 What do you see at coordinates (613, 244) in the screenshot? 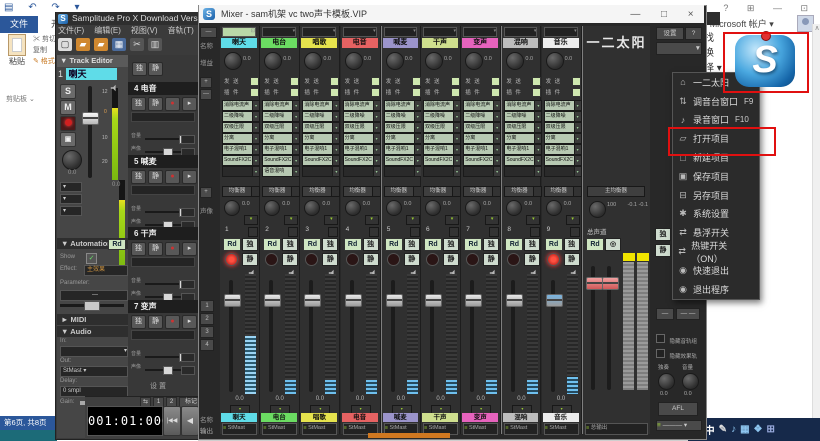
I see `master-dither-button: ◎` at bounding box center [613, 244].